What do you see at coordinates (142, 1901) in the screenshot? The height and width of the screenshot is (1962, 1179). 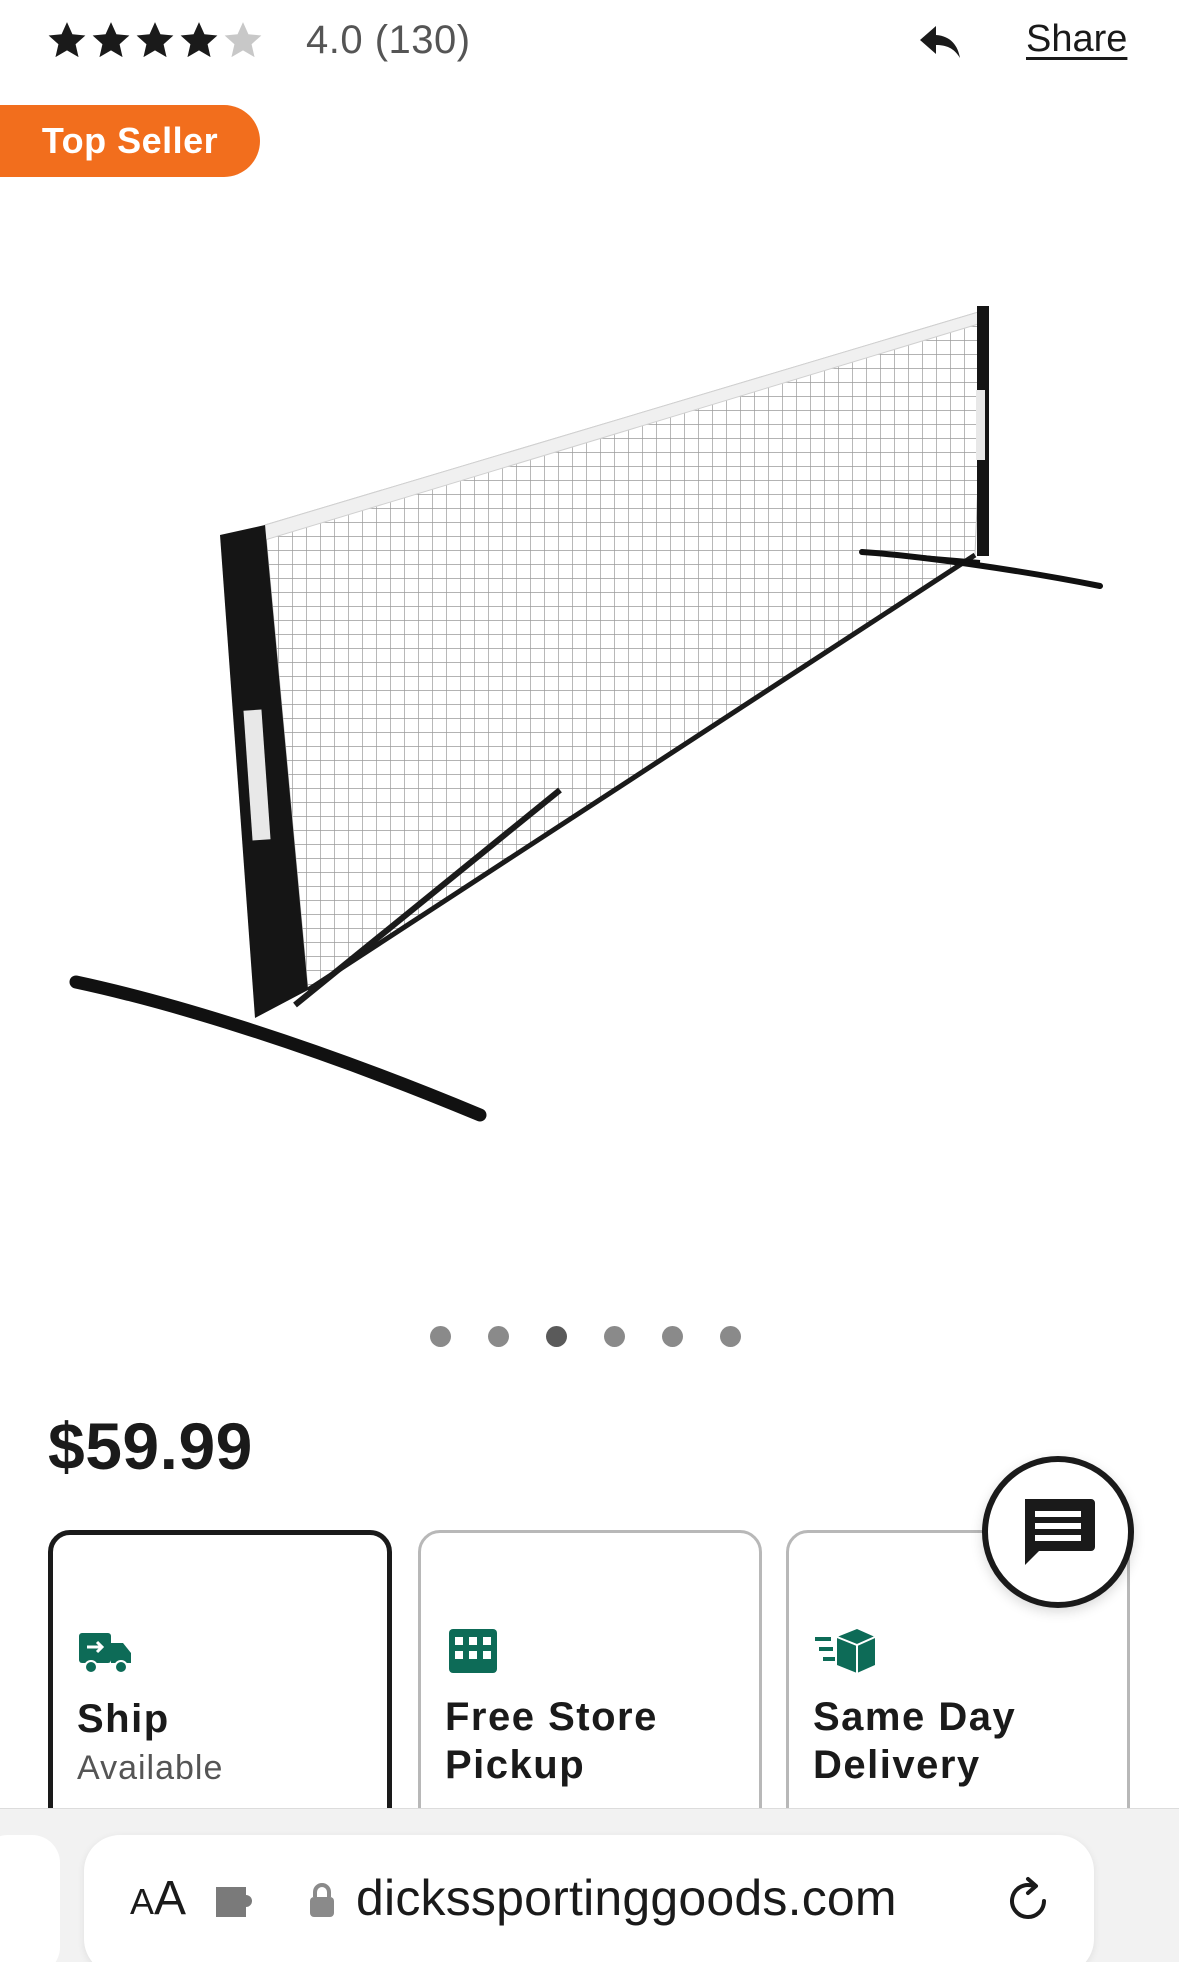 I see `aa-small-label: A` at bounding box center [142, 1901].